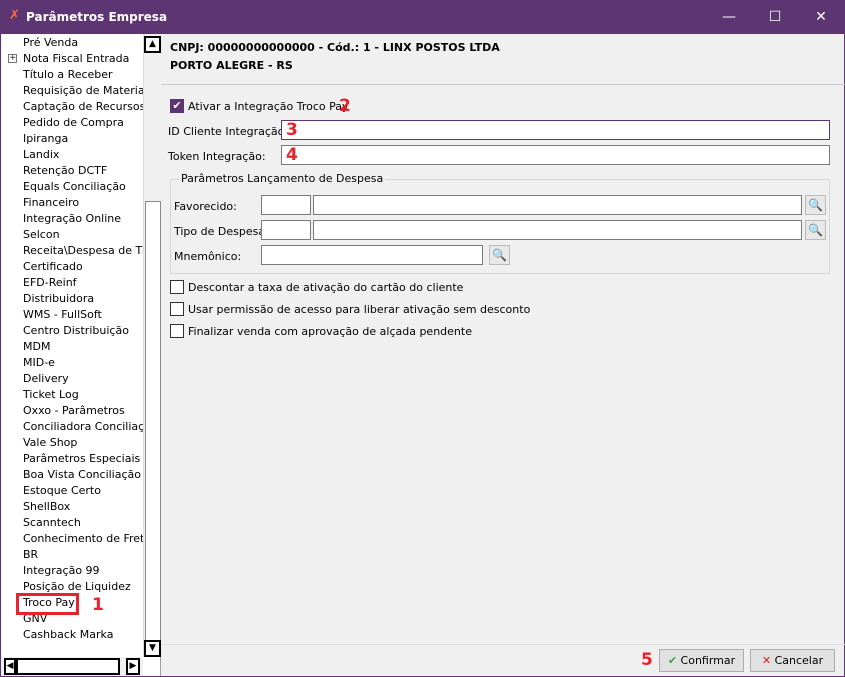  Describe the element at coordinates (821, 17) in the screenshot. I see `close-button: ✕` at that location.